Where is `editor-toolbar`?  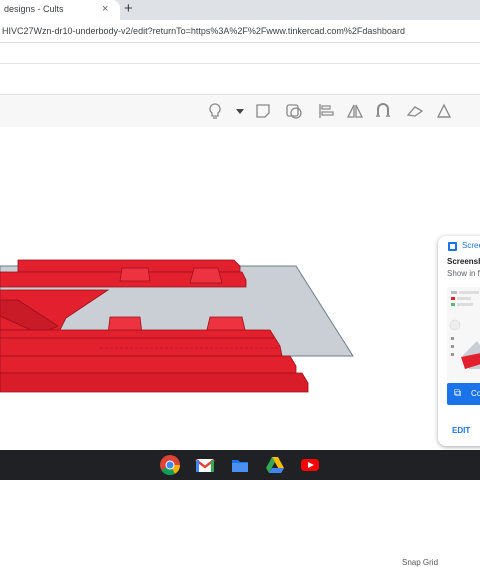
editor-toolbar is located at coordinates (240, 111).